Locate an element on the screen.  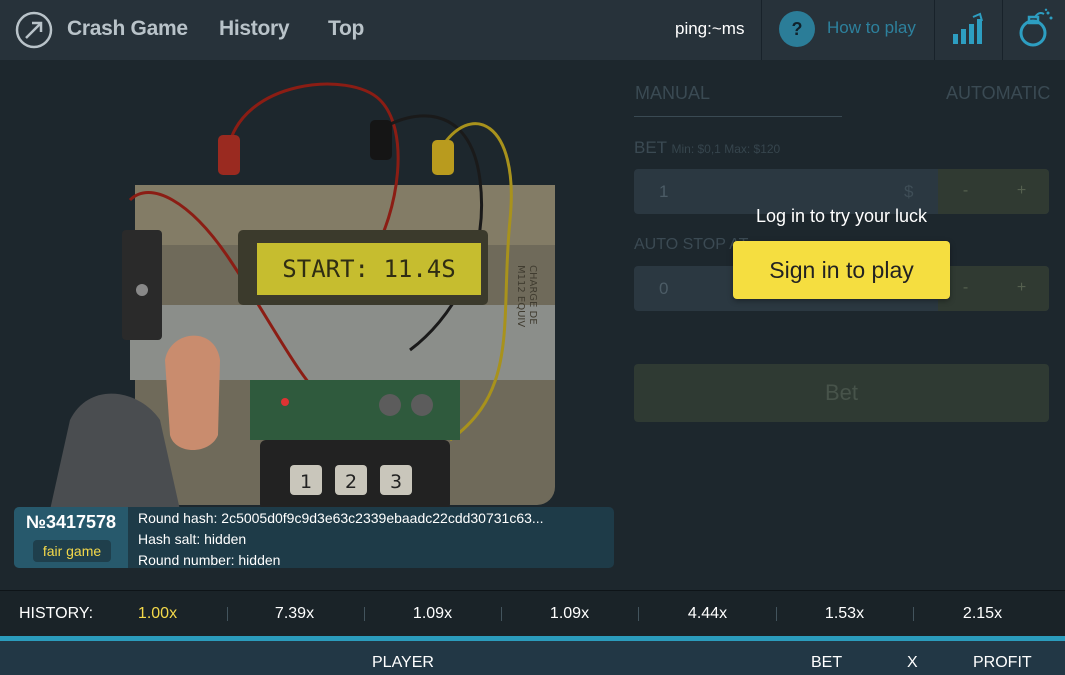
tab-underline is located at coordinates (738, 116).